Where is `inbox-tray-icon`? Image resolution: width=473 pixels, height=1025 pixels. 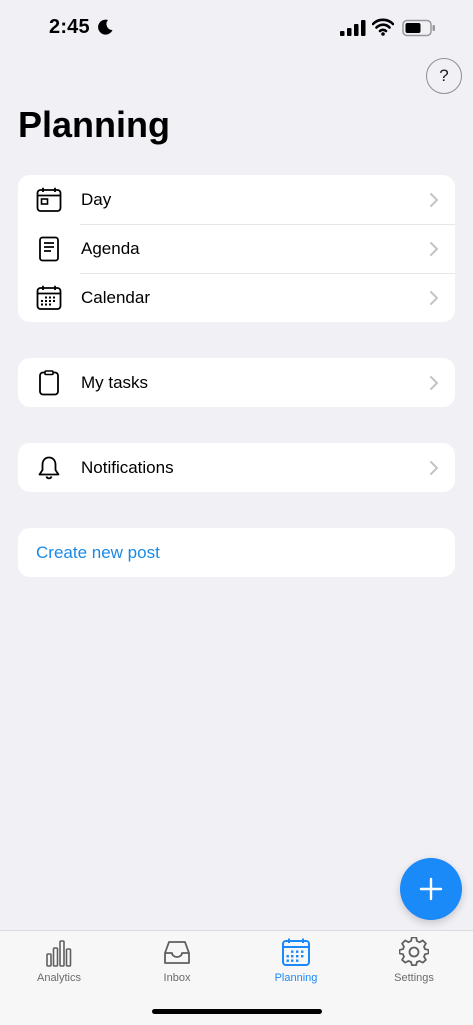
inbox-tray-icon is located at coordinates (177, 952).